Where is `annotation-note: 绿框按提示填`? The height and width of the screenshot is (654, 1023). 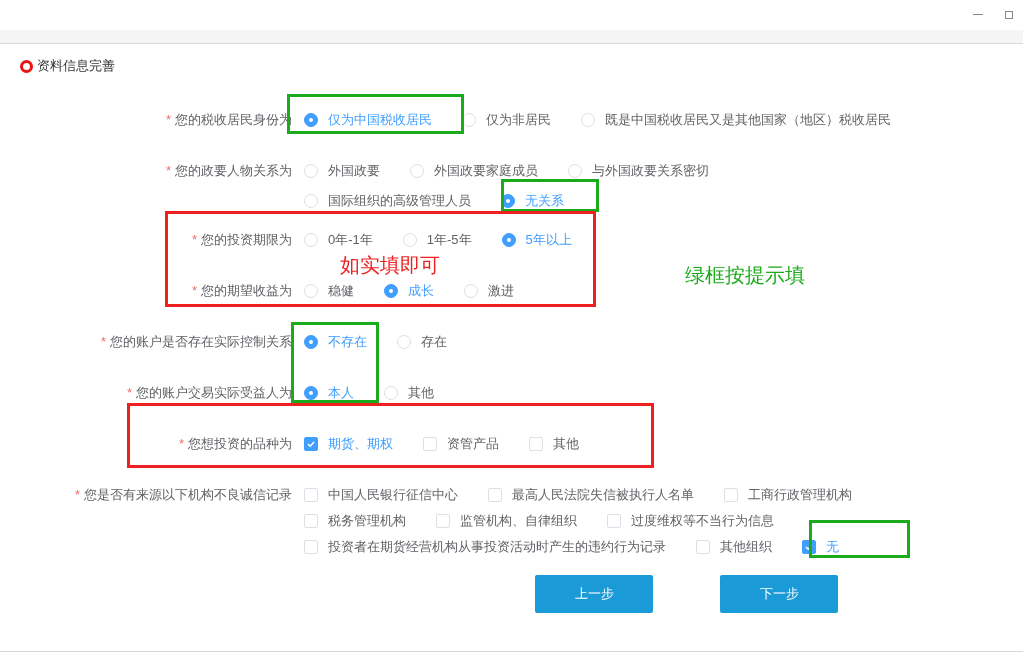
annotation-note: 绿框按提示填 is located at coordinates (745, 275).